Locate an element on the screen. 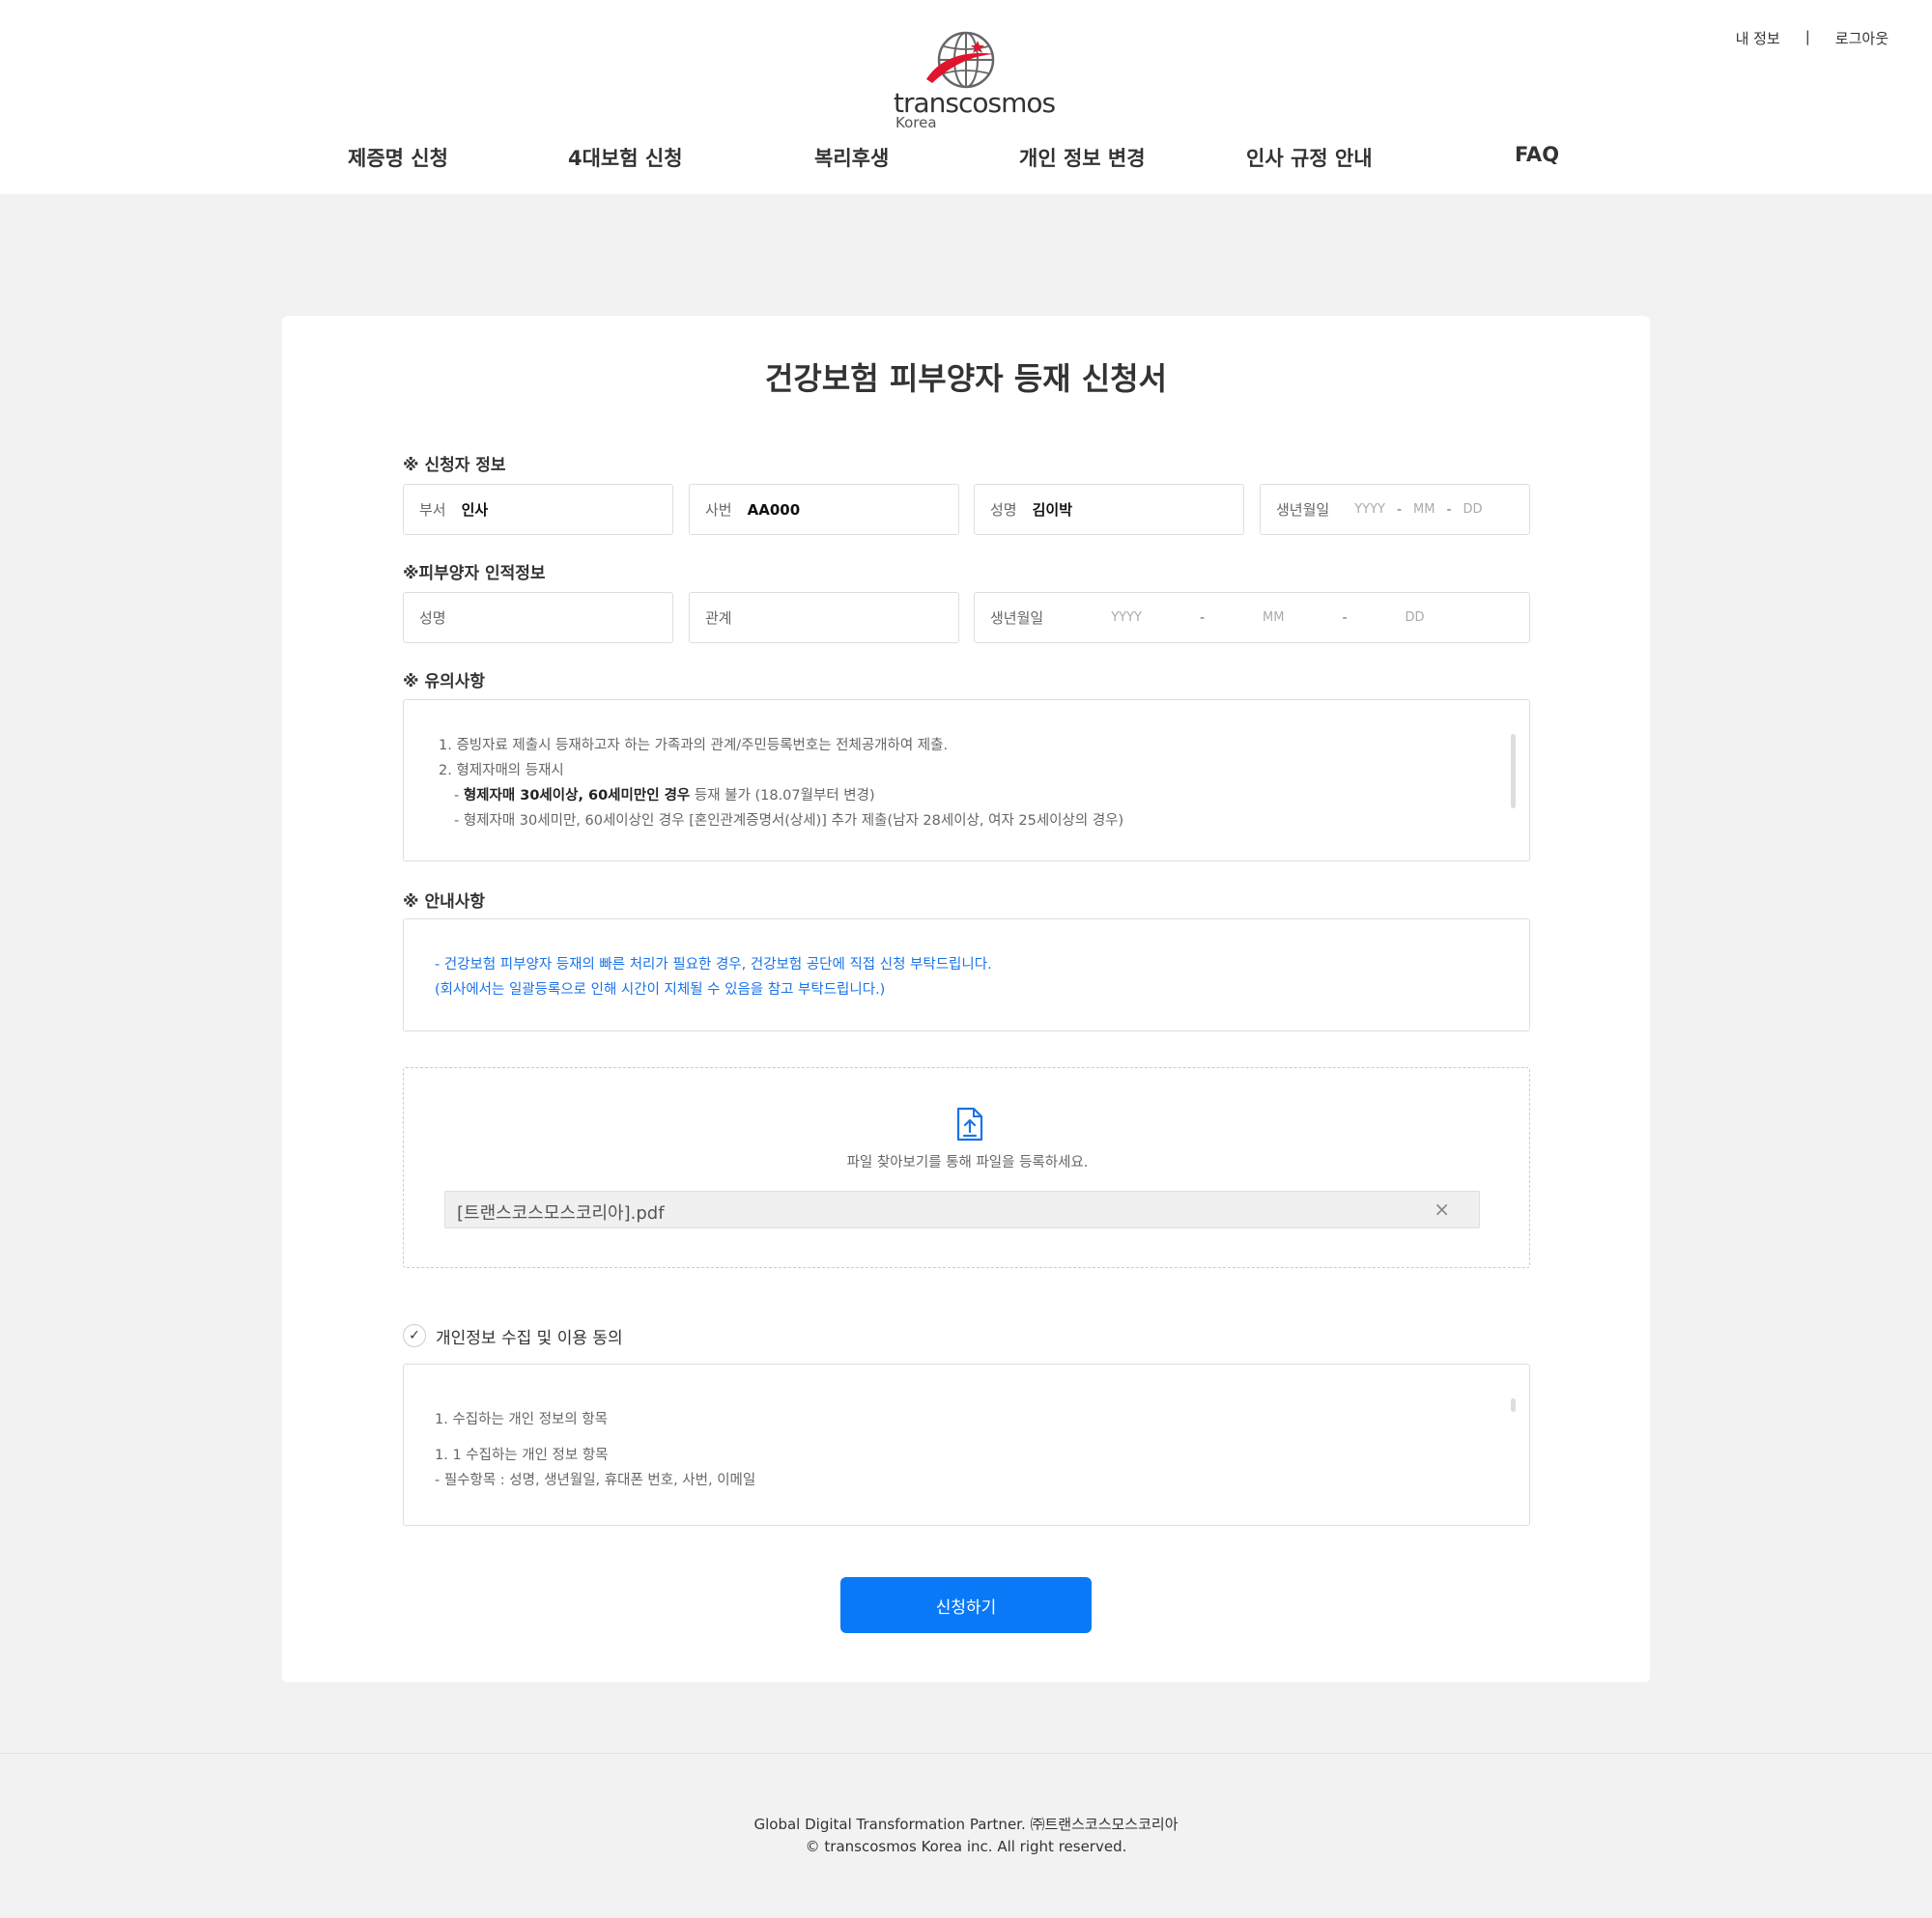  applicant-birth-label: 생년월일 is located at coordinates (1303, 510).